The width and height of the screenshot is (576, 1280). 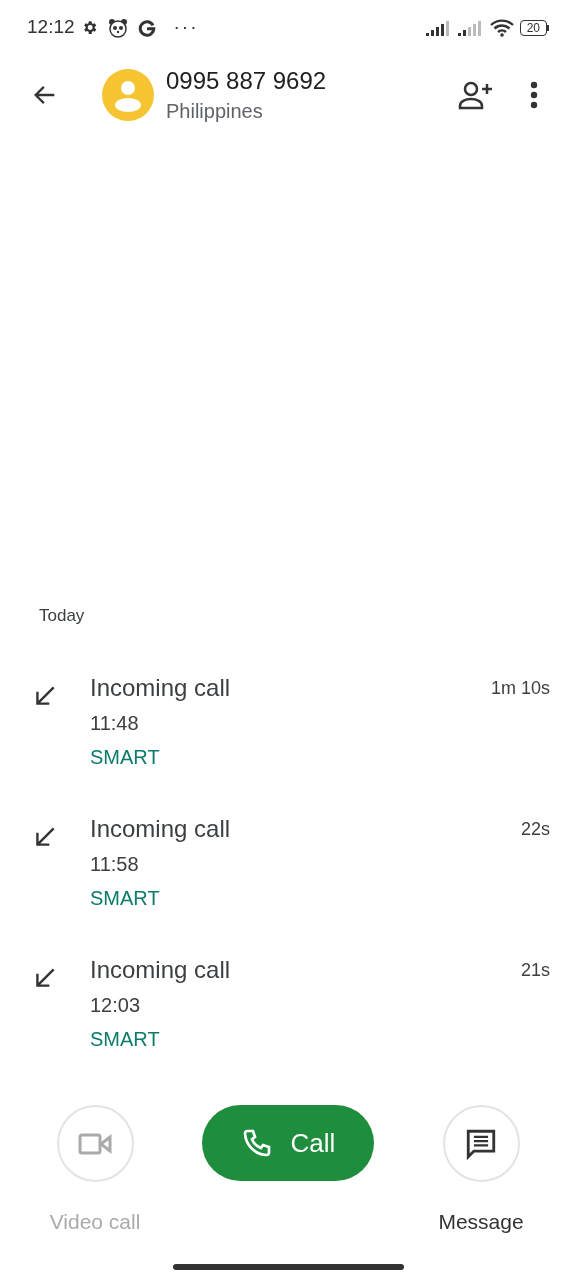 I want to click on status-time: 12:12, so click(x=51, y=27).